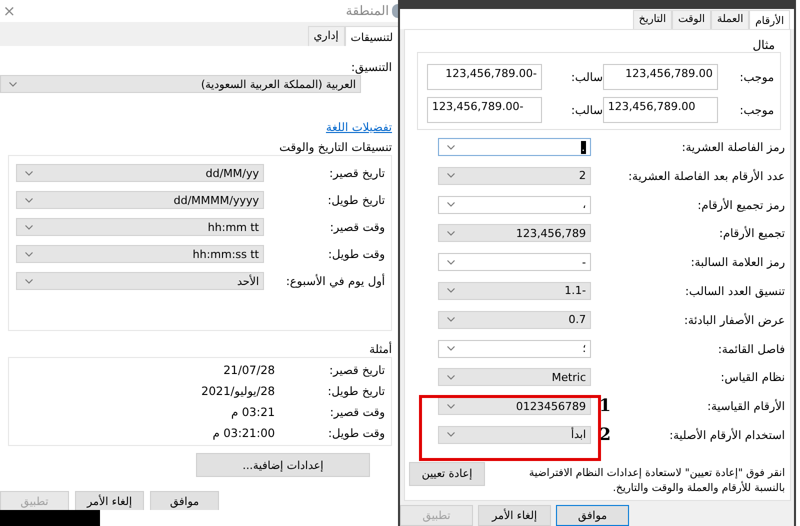 The width and height of the screenshot is (800, 526). I want to click on group-title: أمثلة, so click(380, 349).